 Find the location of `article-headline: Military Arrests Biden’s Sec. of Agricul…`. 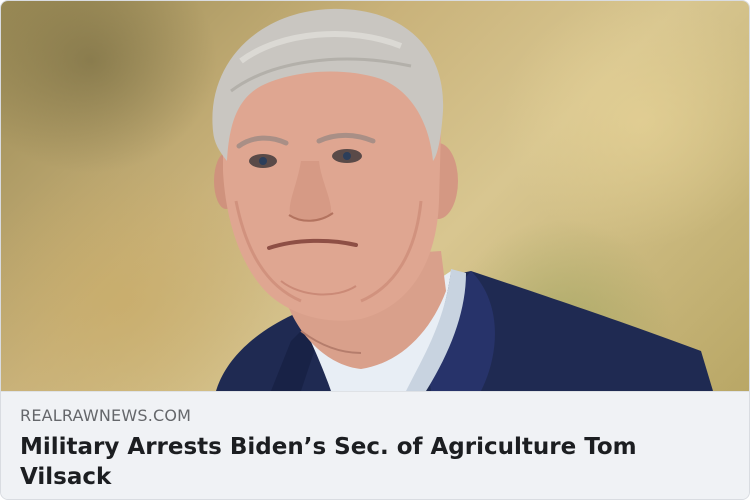

article-headline: Military Arrests Biden’s Sec. of Agricul… is located at coordinates (370, 462).